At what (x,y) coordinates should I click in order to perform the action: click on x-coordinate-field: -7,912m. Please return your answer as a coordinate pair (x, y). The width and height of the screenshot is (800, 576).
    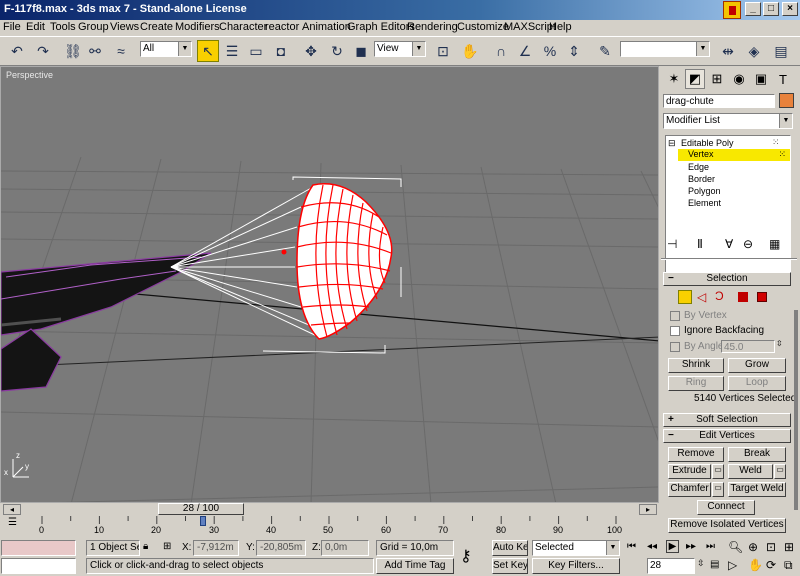
    Looking at the image, I should click on (216, 548).